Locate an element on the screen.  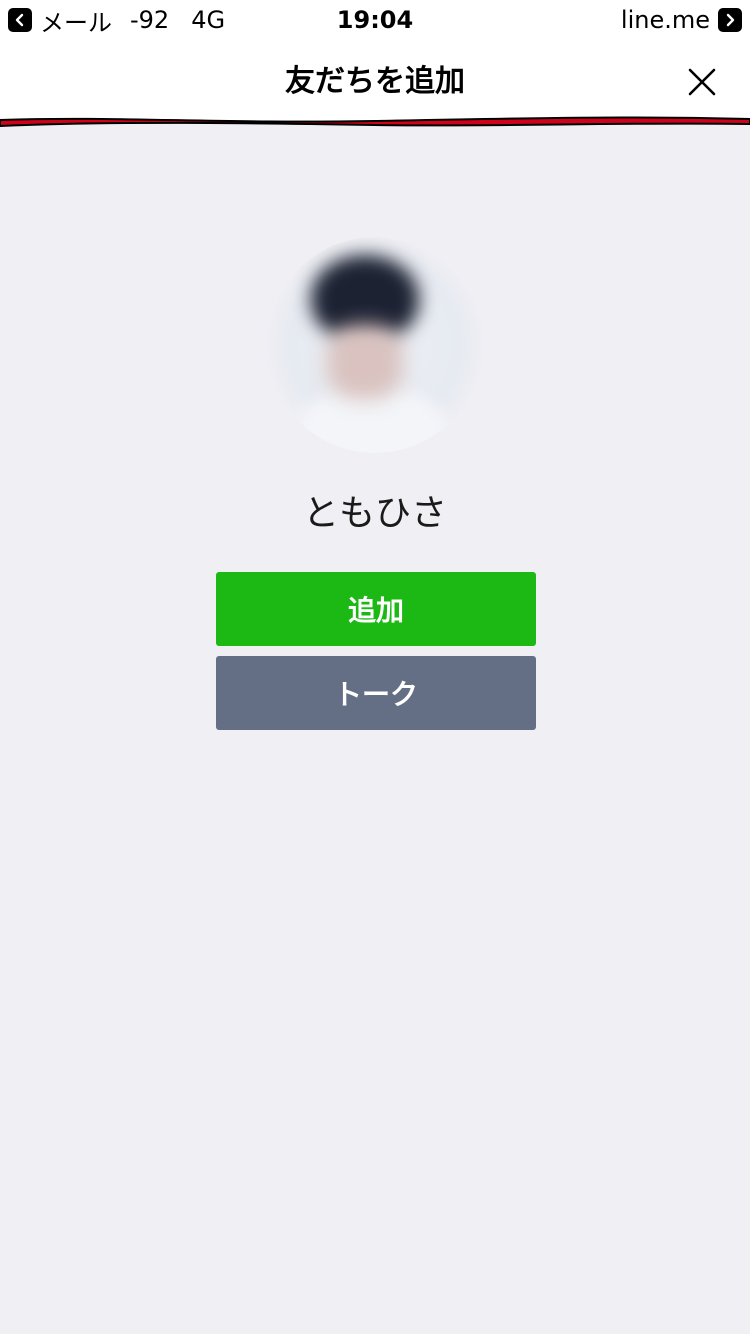
forward-link-button is located at coordinates (730, 20).